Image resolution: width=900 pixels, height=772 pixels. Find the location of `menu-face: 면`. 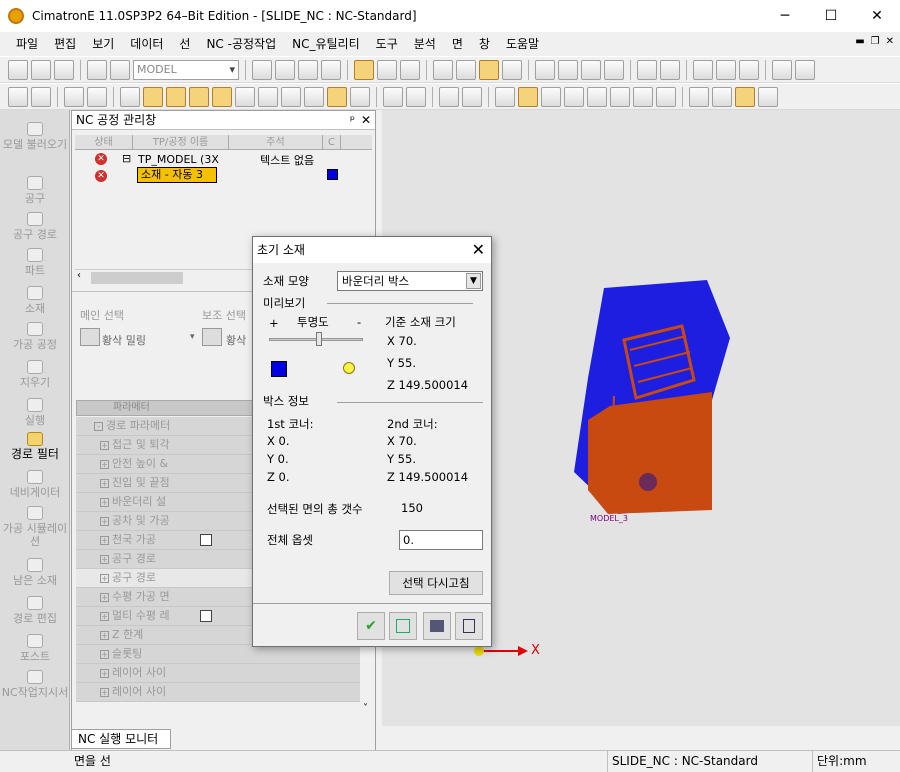

menu-face: 면 is located at coordinates (457, 44).